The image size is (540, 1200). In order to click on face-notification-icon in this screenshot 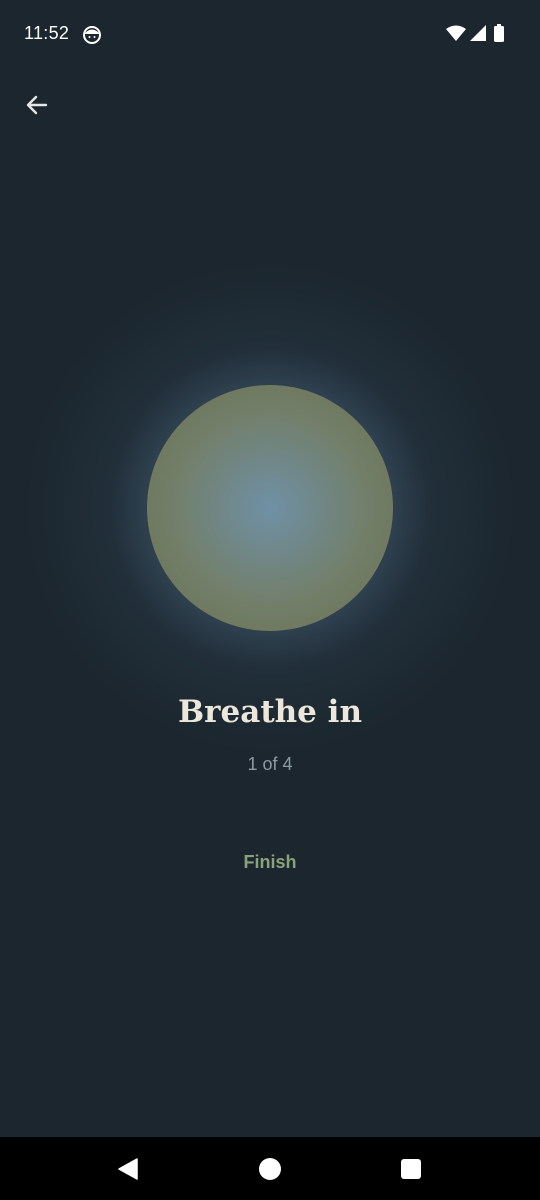, I will do `click(92, 35)`.